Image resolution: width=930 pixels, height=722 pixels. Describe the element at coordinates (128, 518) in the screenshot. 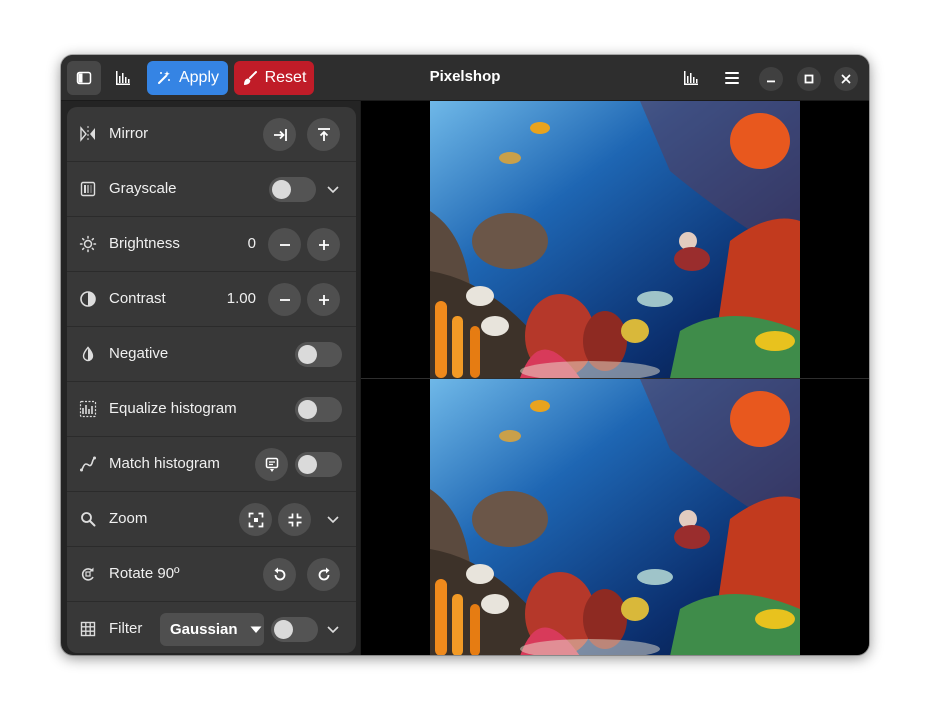

I see `zoom-label: Zoom` at that location.